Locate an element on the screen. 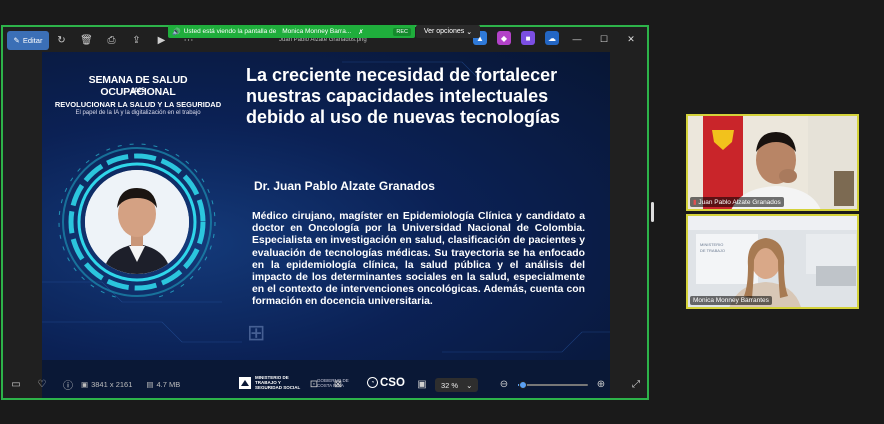 The height and width of the screenshot is (424, 884). favorite-icon: ♡ is located at coordinates (42, 384).